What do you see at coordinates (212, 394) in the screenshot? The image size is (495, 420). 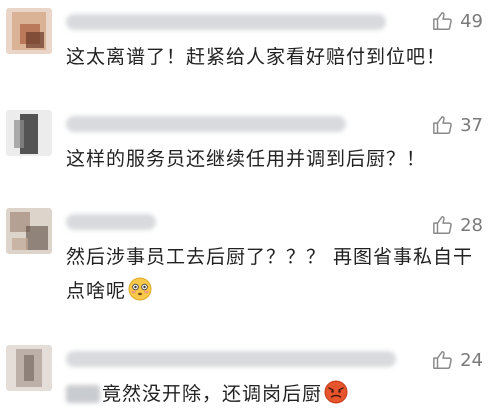 I see `comment-text-body: 竟然没开除，还调岗后厨` at bounding box center [212, 394].